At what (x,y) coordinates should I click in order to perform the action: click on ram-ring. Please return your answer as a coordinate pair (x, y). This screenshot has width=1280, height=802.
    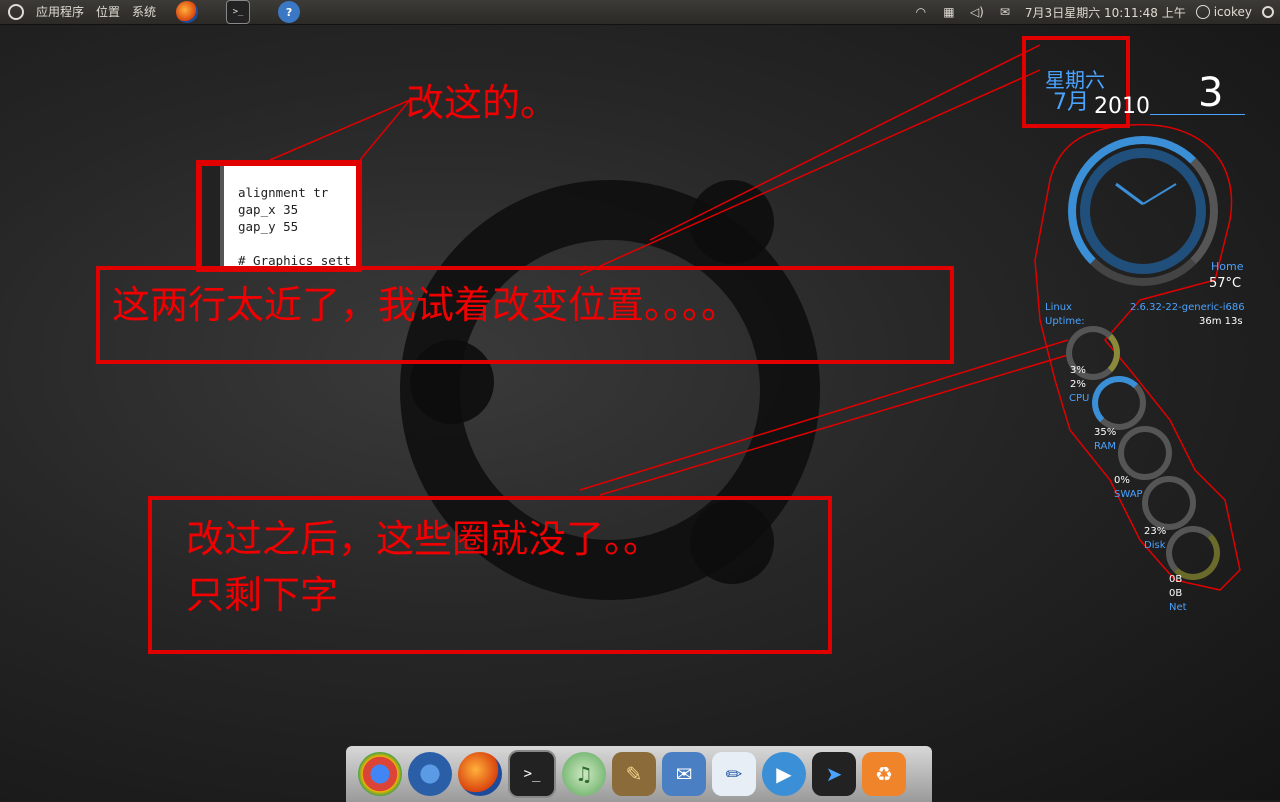
    Looking at the image, I should click on (1145, 453).